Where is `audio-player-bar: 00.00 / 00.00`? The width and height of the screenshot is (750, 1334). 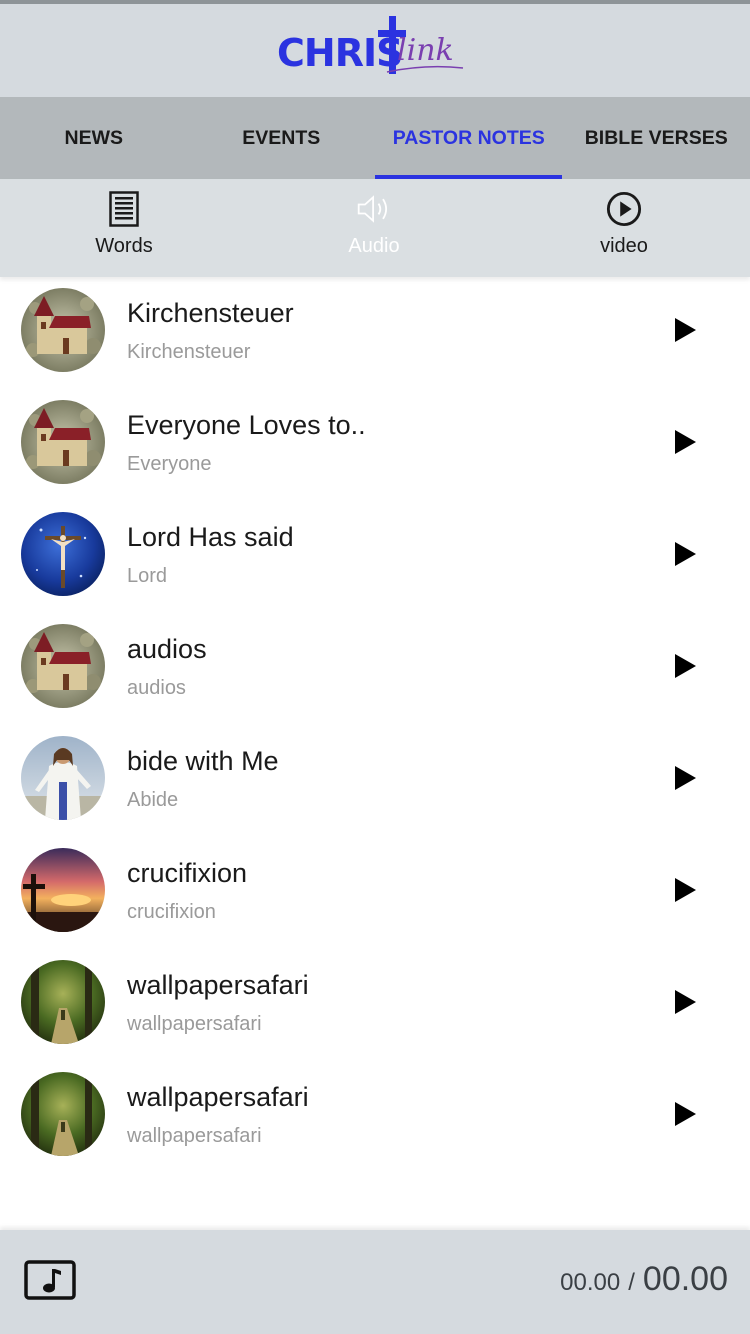 audio-player-bar: 00.00 / 00.00 is located at coordinates (375, 1282).